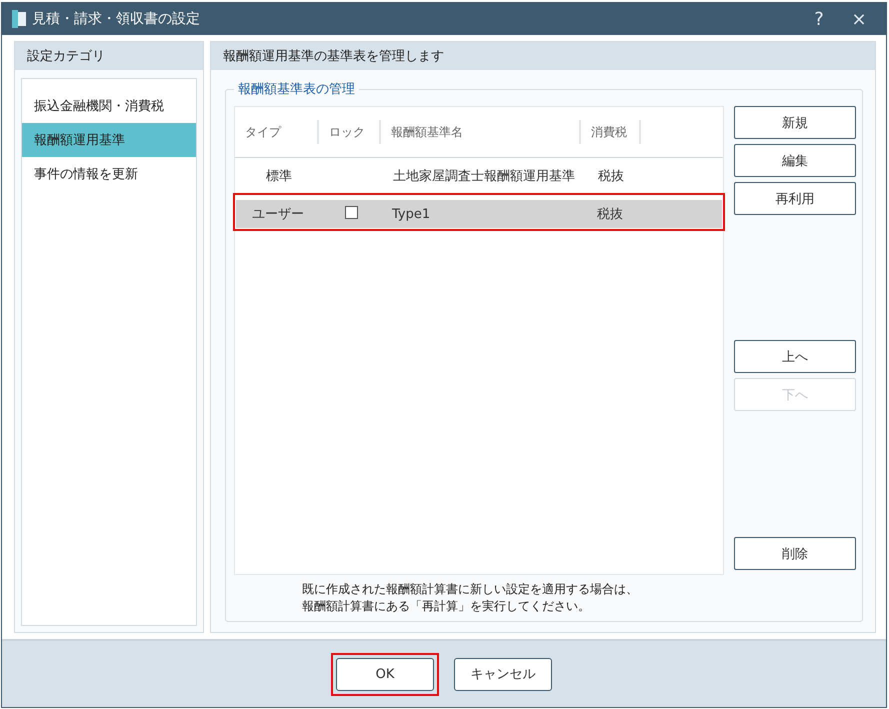 The height and width of the screenshot is (709, 889). What do you see at coordinates (116, 19) in the screenshot?
I see `window-title: 見積・請求・領収書の設定` at bounding box center [116, 19].